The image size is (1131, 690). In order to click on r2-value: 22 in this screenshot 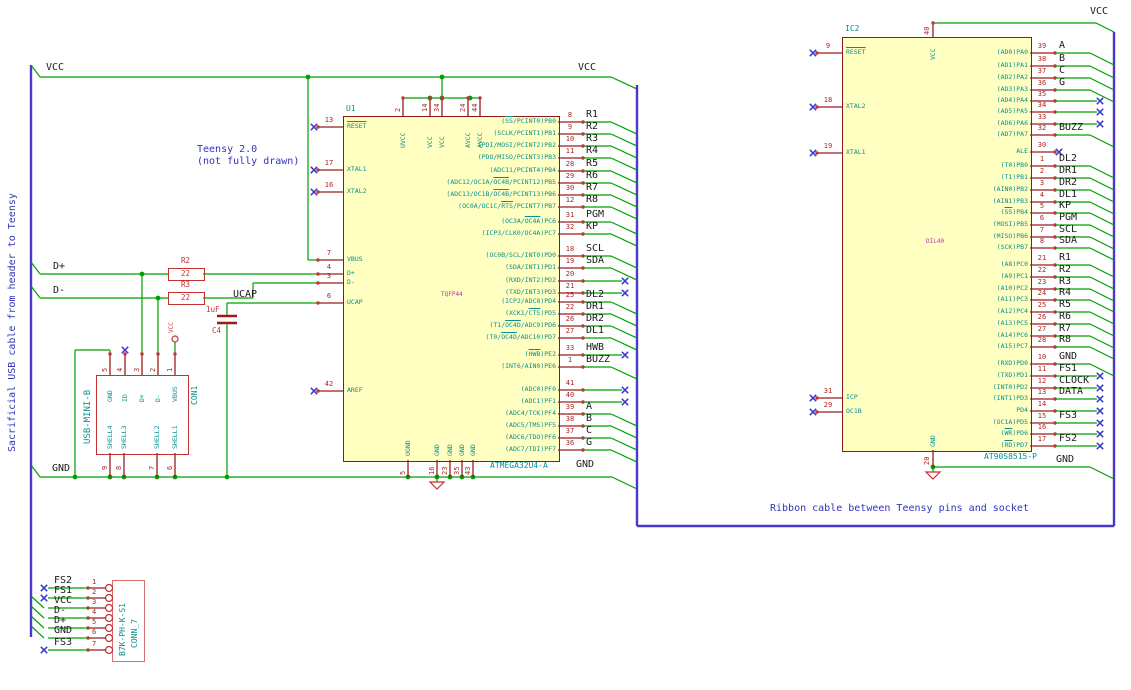, I will do `click(185, 273)`.